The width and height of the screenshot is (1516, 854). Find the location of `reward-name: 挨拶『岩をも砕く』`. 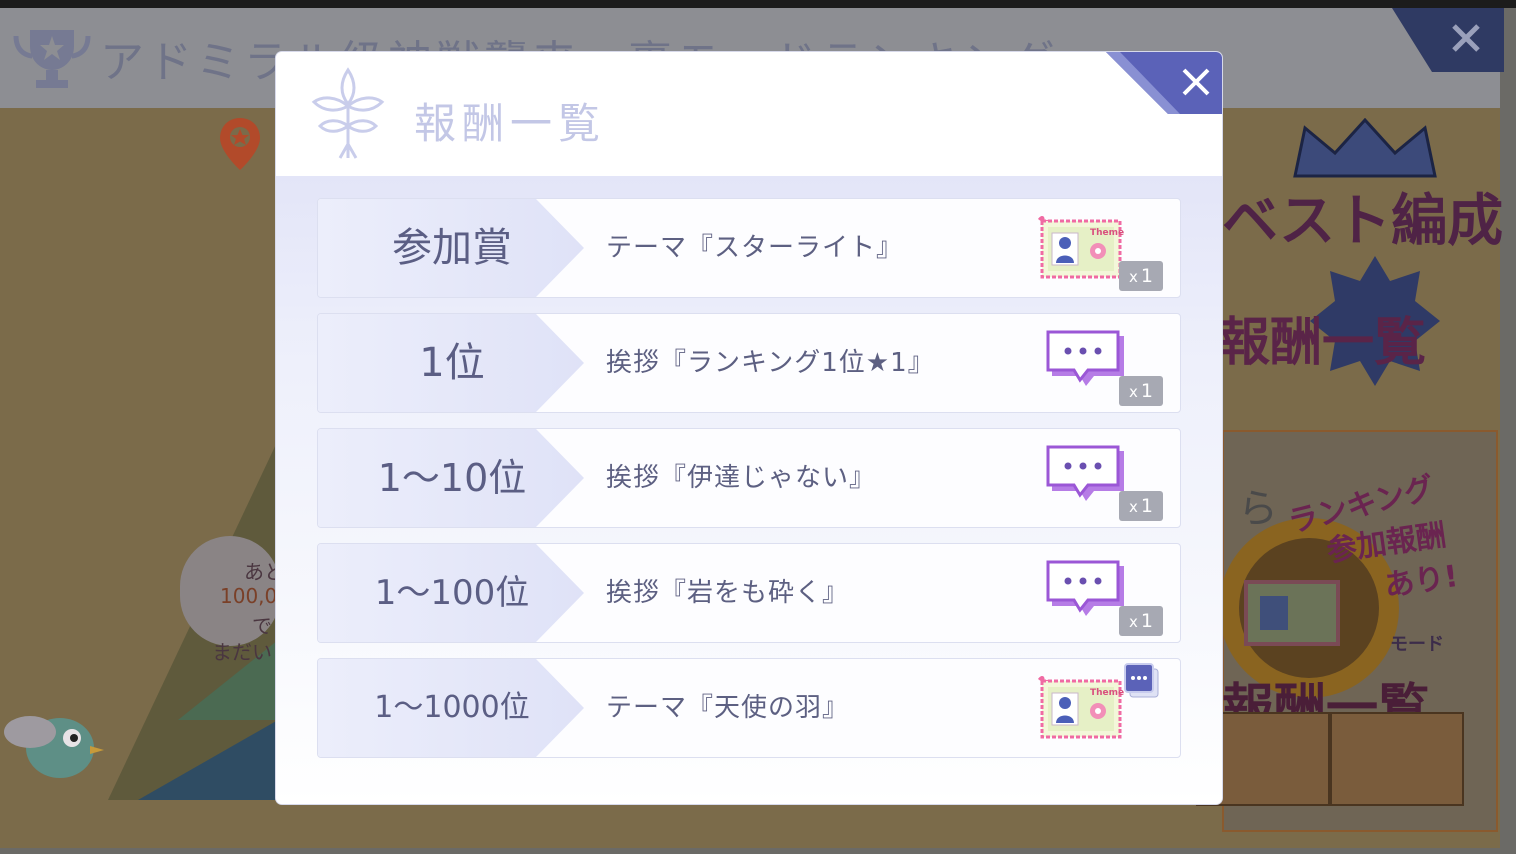

reward-name: 挨拶『岩をも砕く』 is located at coordinates (728, 593).